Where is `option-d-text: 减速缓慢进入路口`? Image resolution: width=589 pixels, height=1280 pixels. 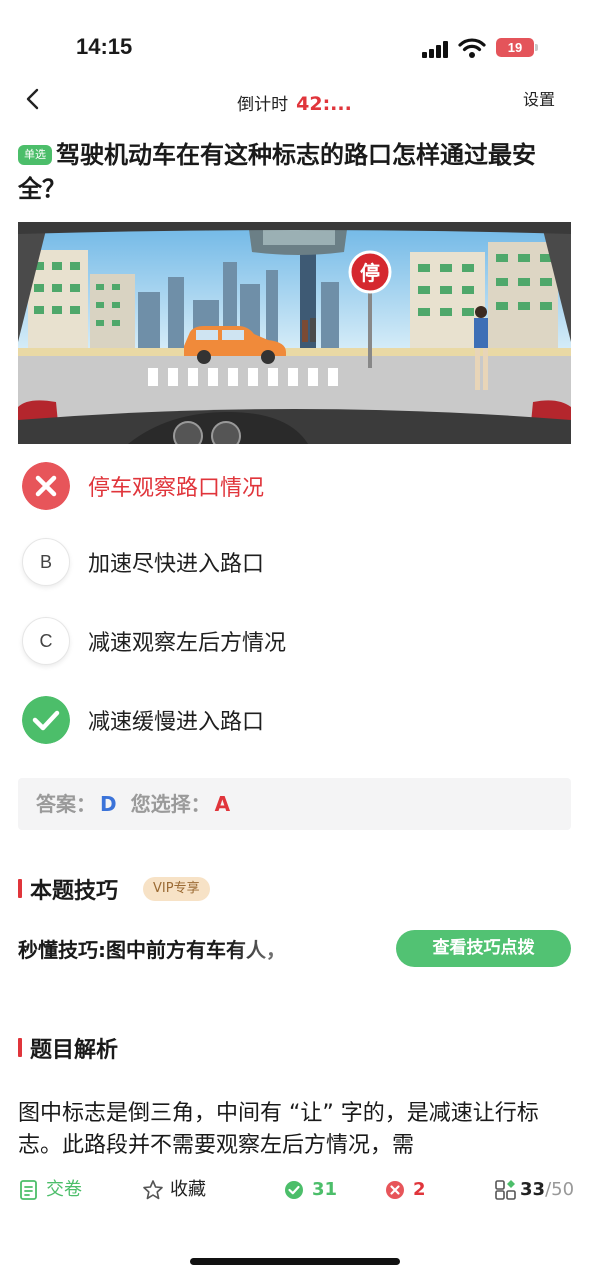
option-d-text: 减速缓慢进入路口 is located at coordinates (176, 722).